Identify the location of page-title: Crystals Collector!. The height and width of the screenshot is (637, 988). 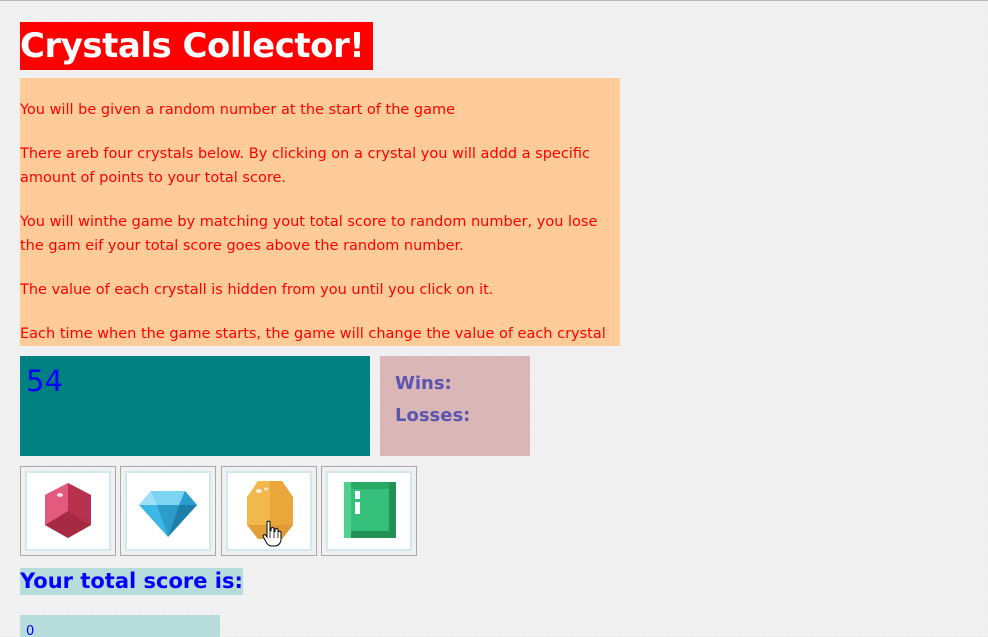
(192, 46).